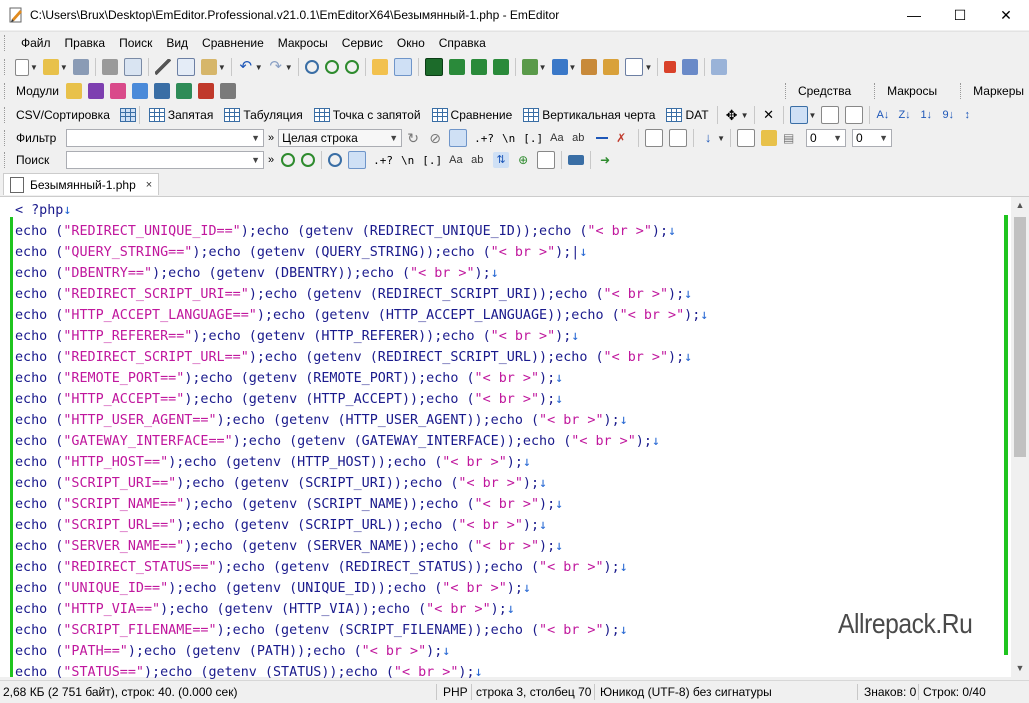 The image size is (1029, 703). Describe the element at coordinates (185, 67) in the screenshot. I see `copy-icon` at that location.